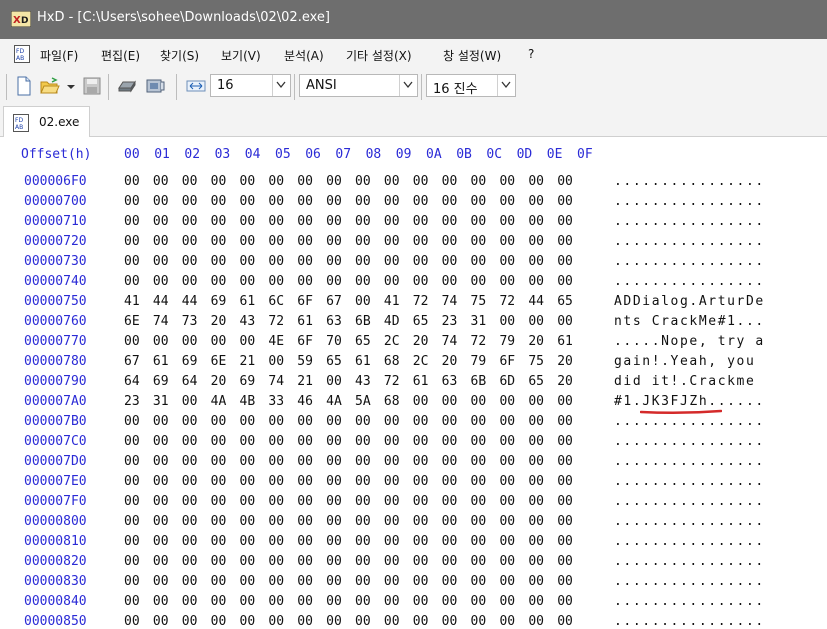  I want to click on svg-text: X, so click(17, 20).